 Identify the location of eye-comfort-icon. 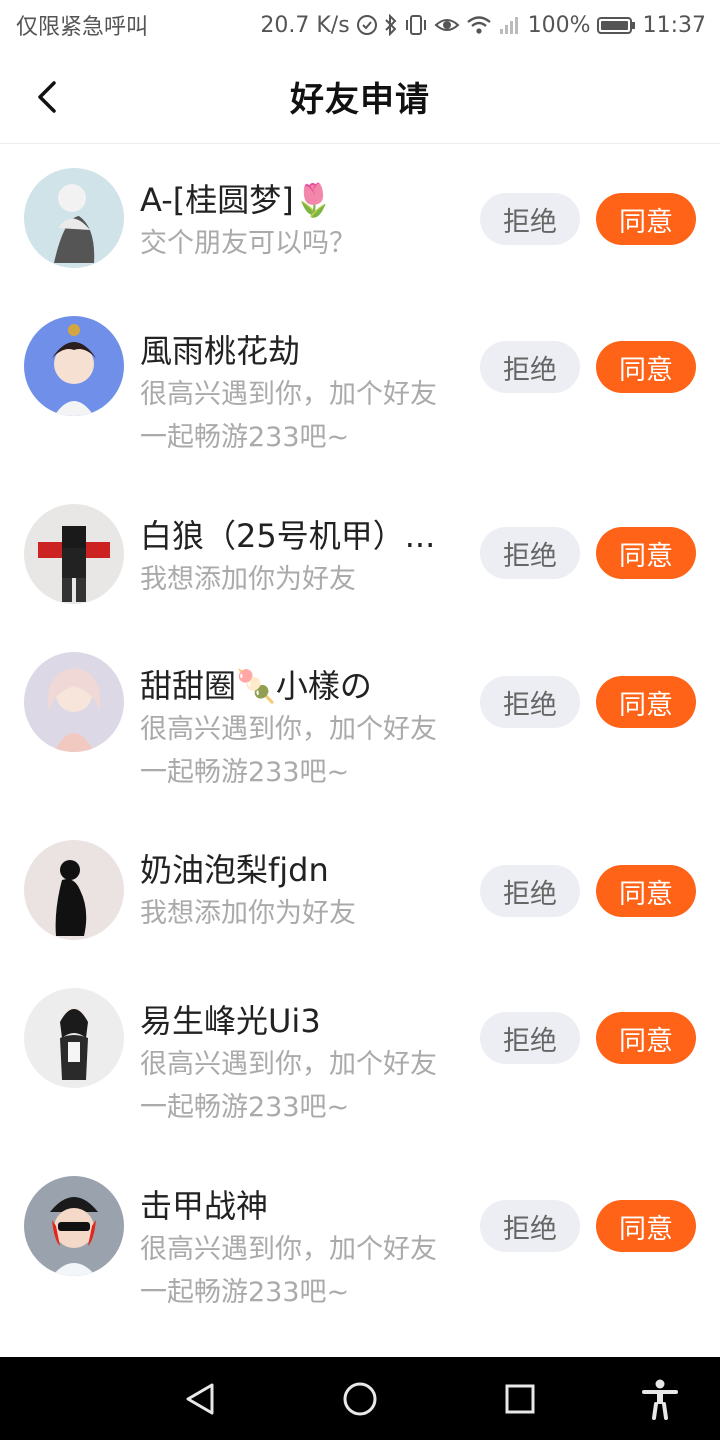
(447, 25).